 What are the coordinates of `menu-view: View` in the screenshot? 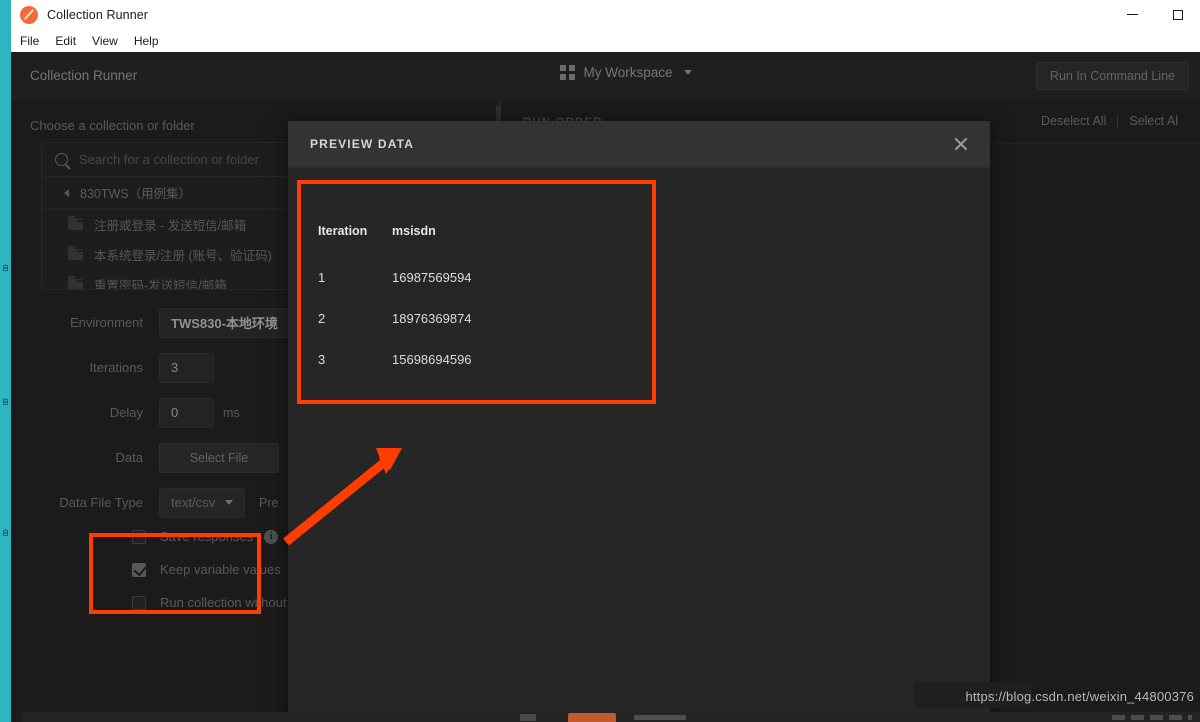 It's located at (105, 41).